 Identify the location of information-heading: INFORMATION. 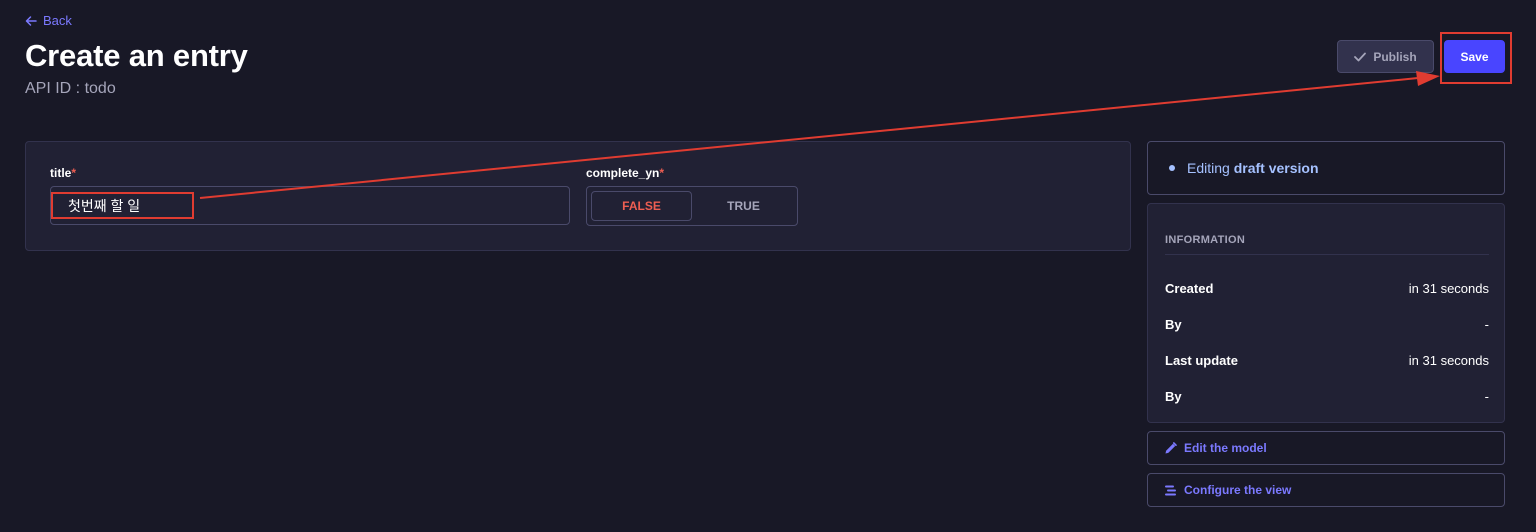
(1205, 240).